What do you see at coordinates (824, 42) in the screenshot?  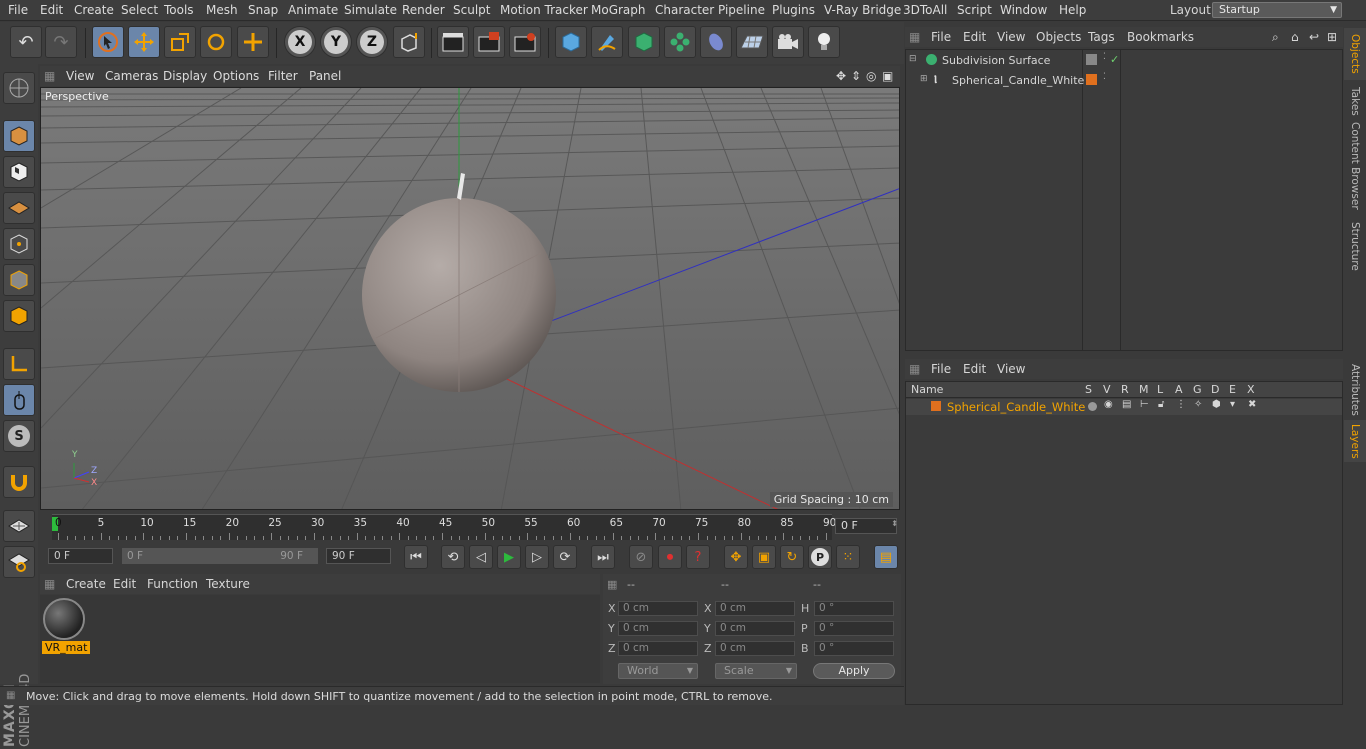 I see `light-icon` at bounding box center [824, 42].